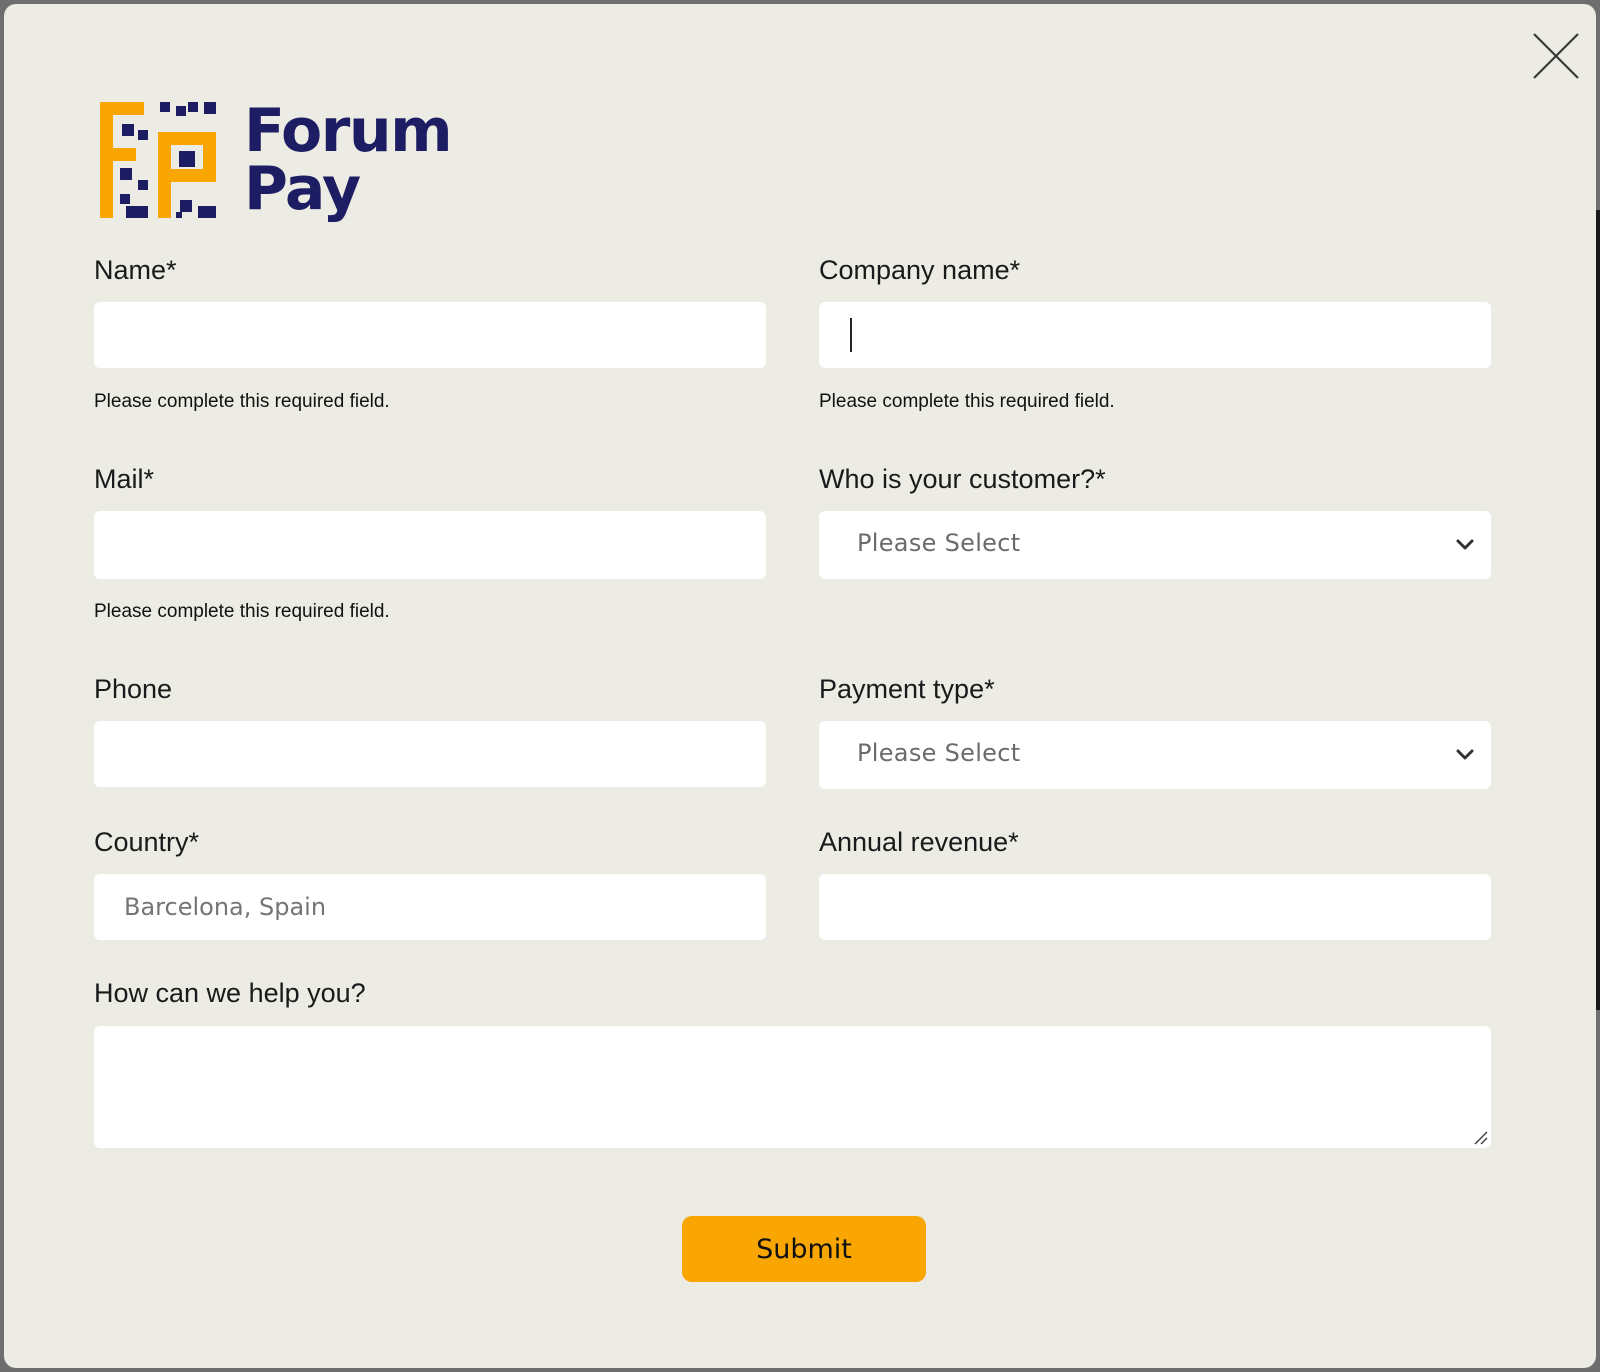 This screenshot has width=1600, height=1372. Describe the element at coordinates (804, 1249) in the screenshot. I see `submit-button: Submit` at that location.